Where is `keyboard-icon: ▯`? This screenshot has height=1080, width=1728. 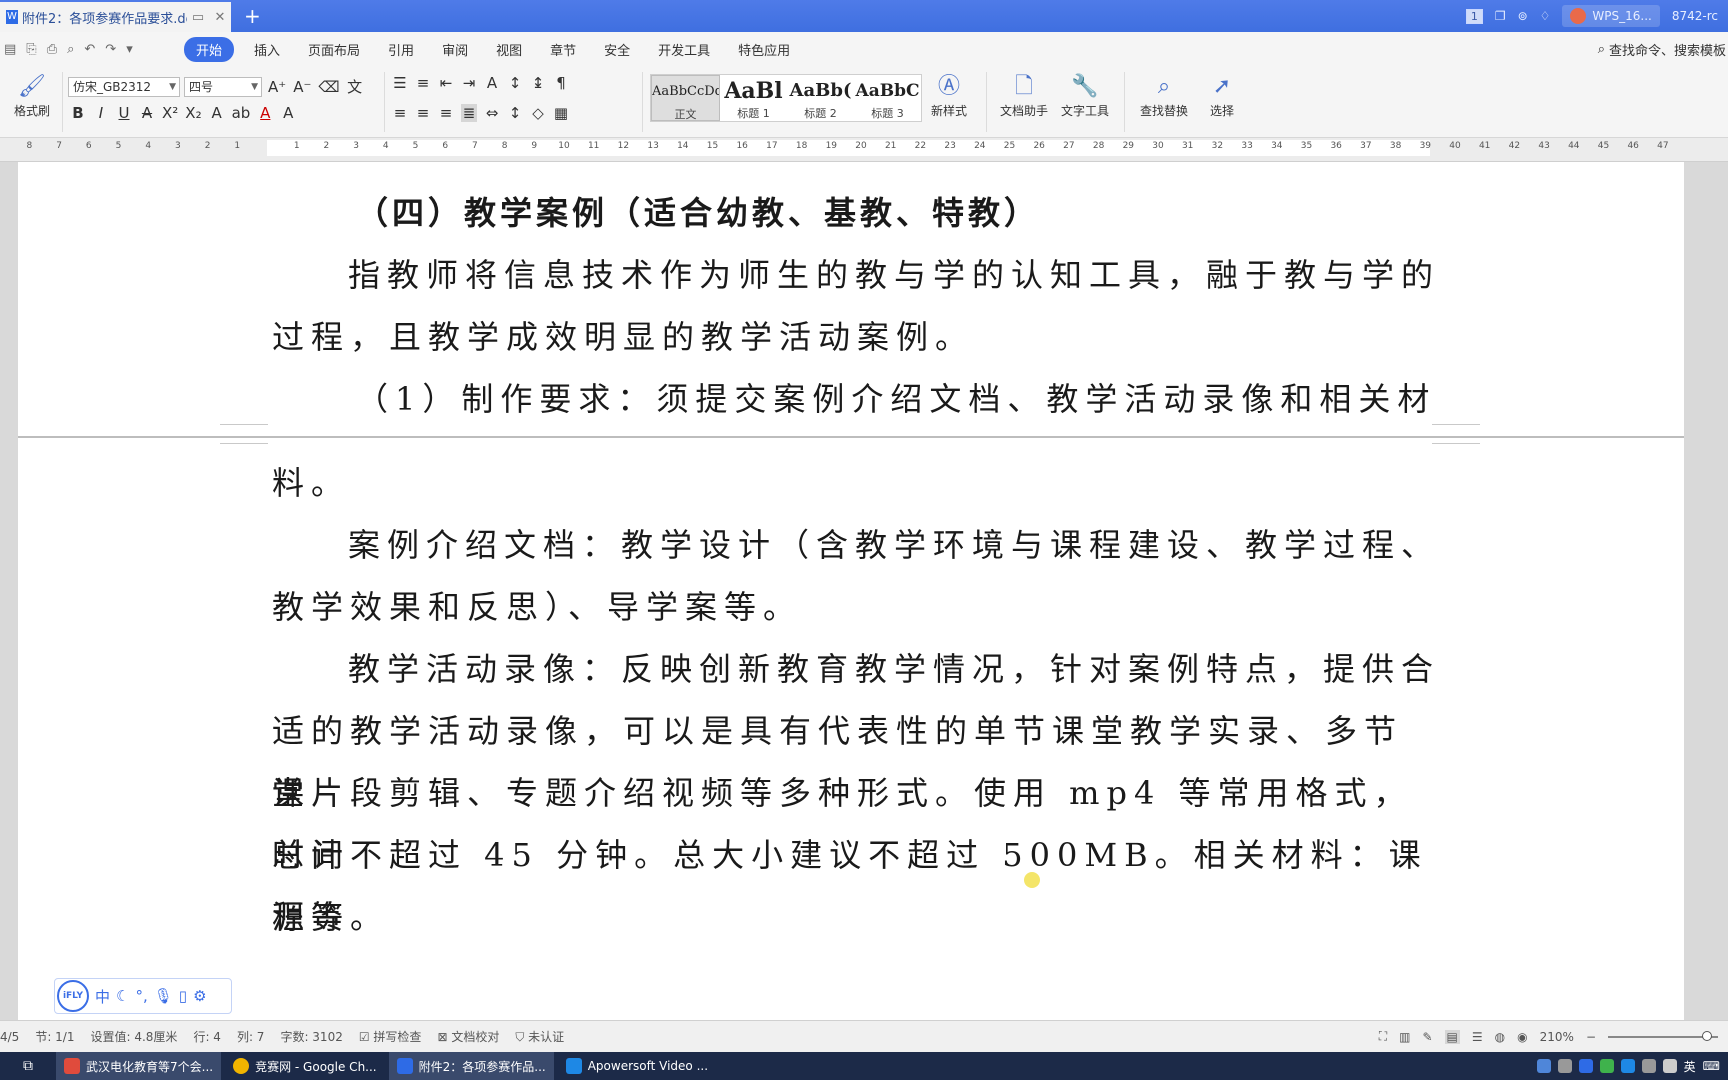
keyboard-icon: ▯ is located at coordinates (183, 996).